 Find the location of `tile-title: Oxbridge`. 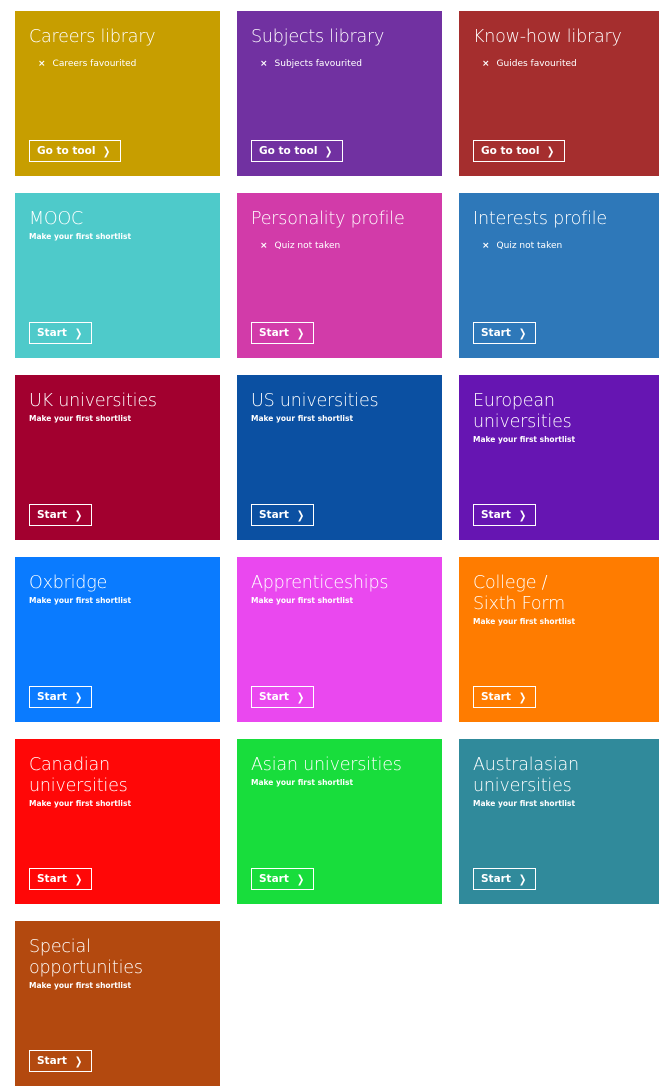

tile-title: Oxbridge is located at coordinates (68, 583).